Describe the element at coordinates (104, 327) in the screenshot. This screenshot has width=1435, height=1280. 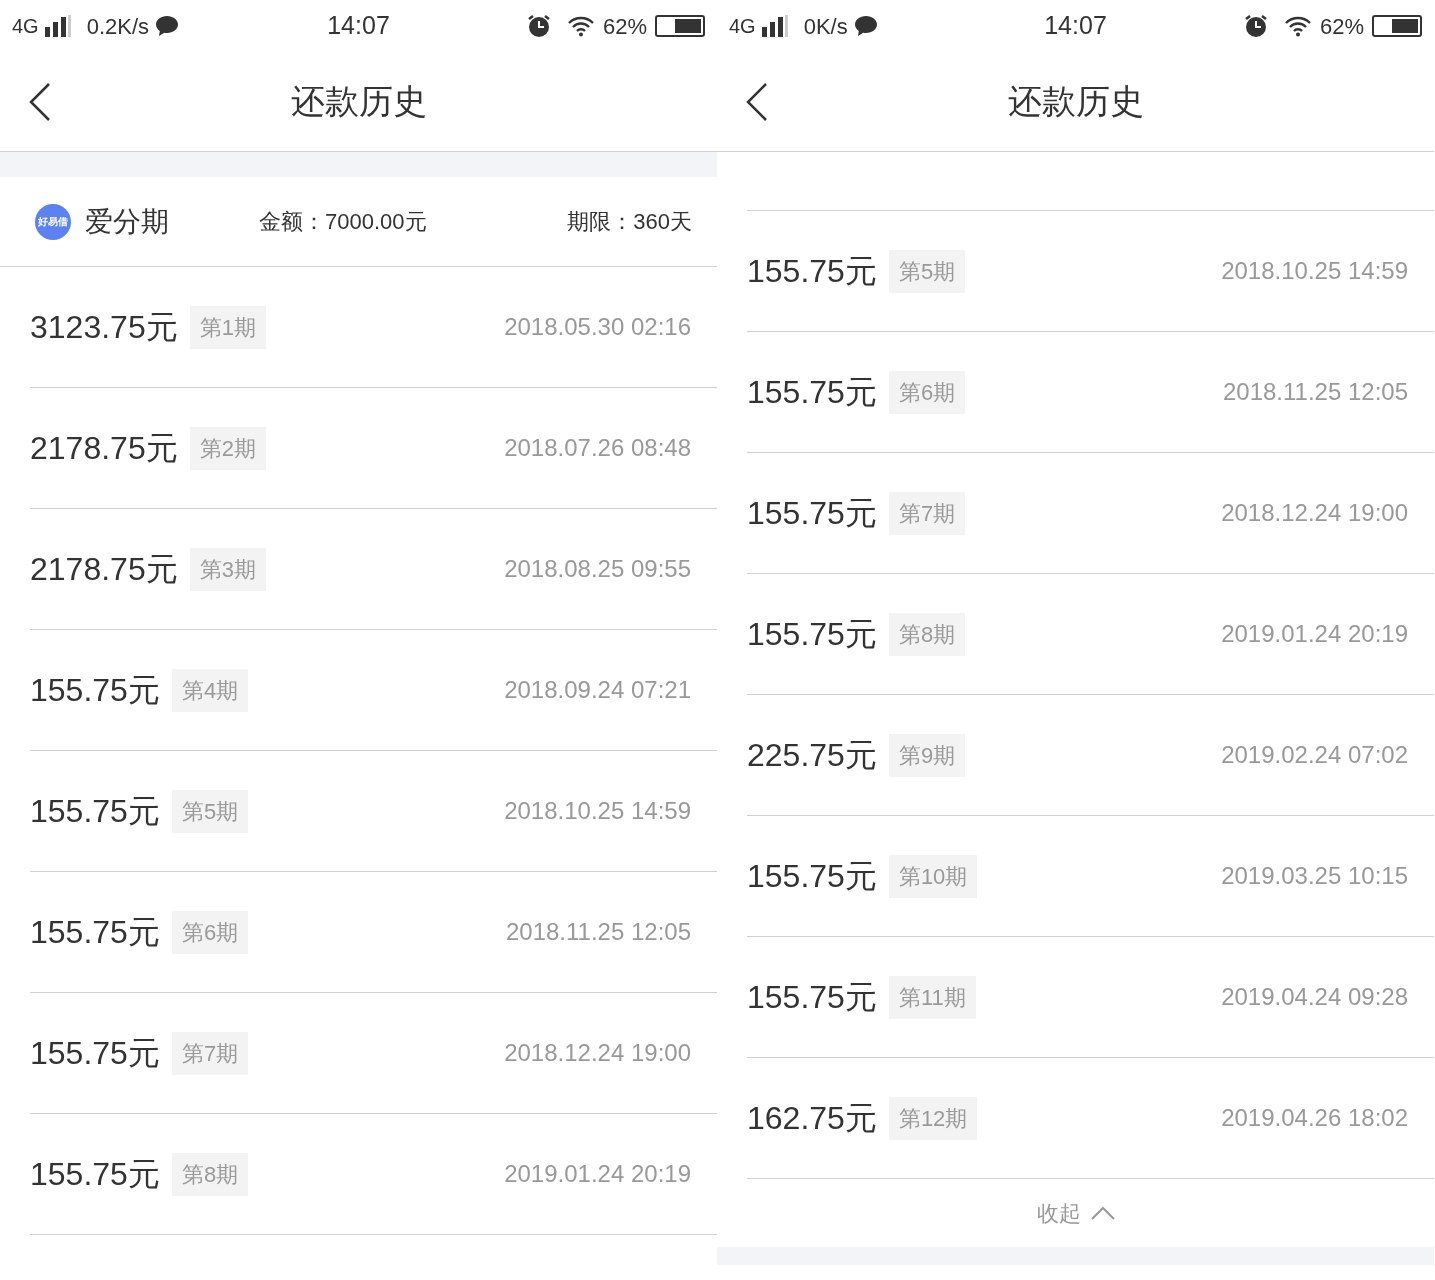
I see `payment-amount: 3123.75元` at that location.